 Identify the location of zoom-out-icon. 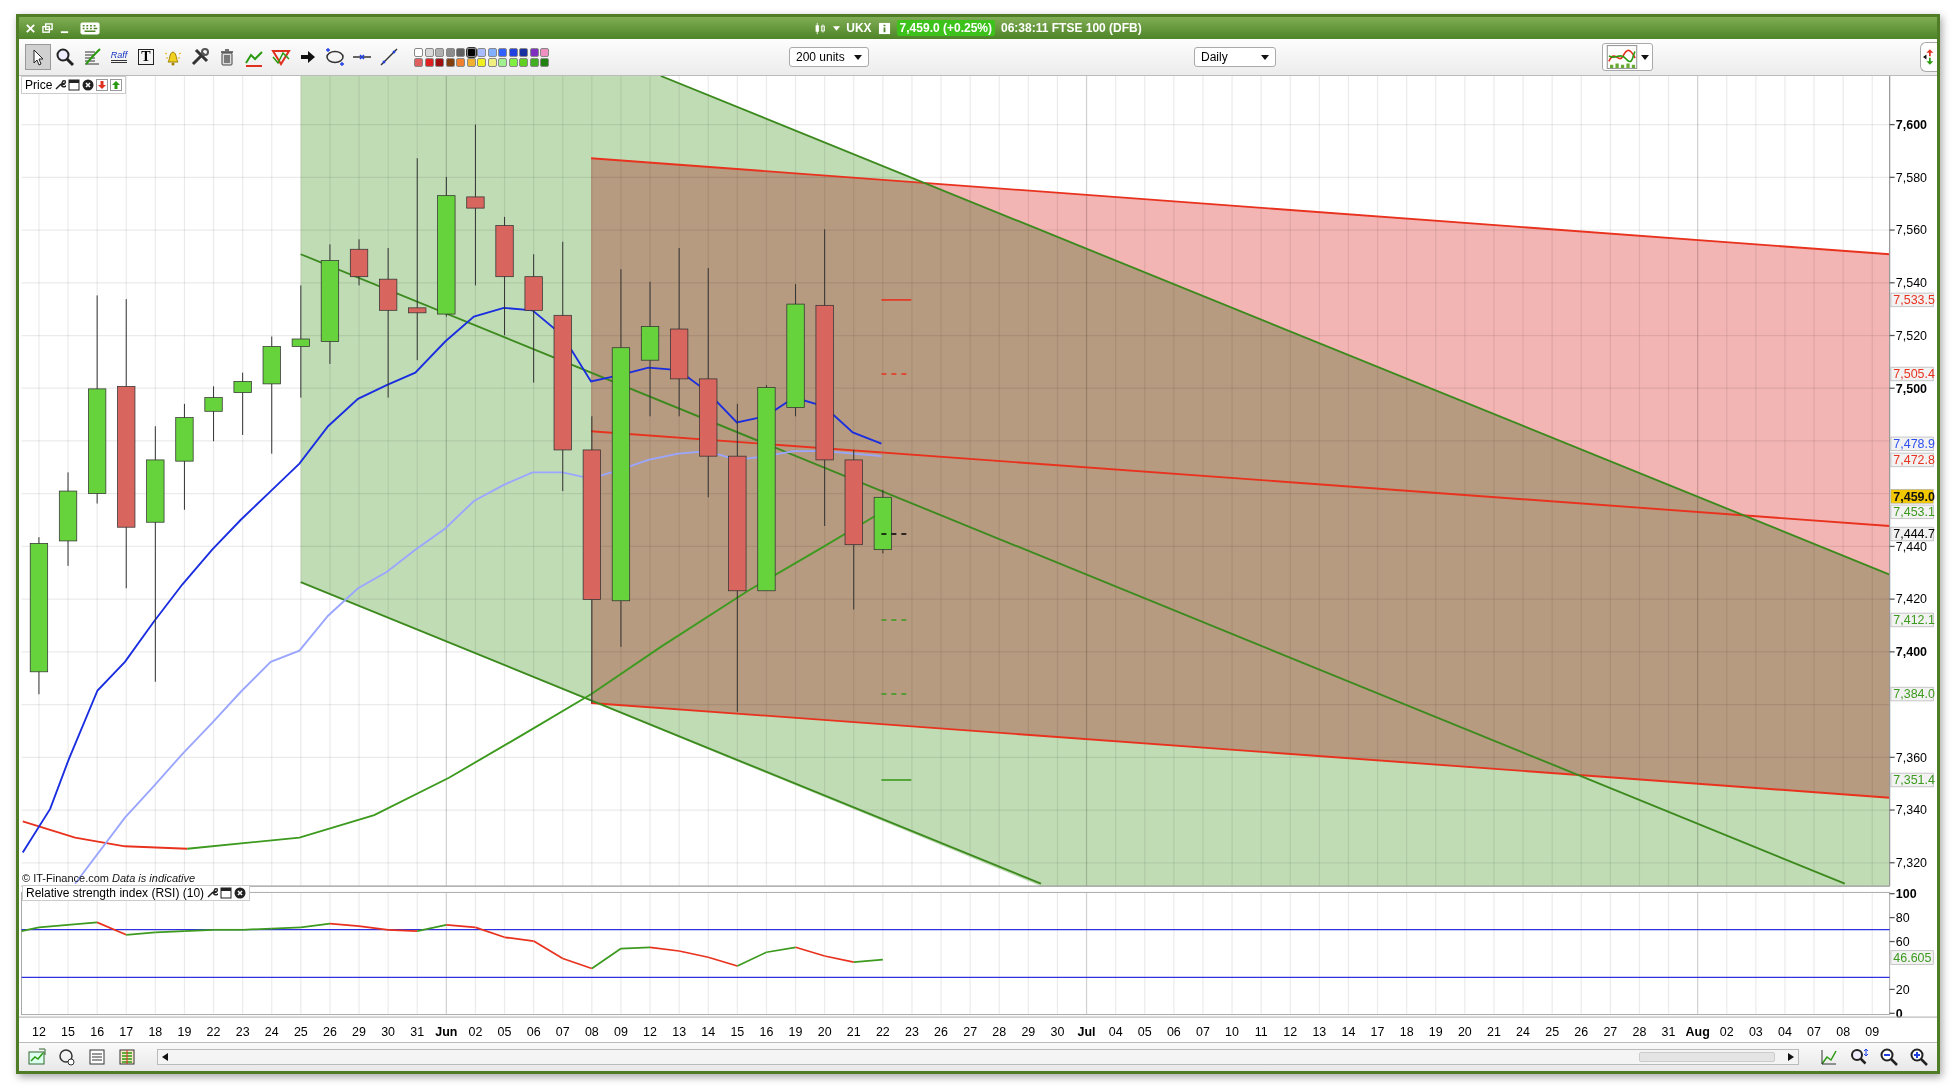
(1889, 1057).